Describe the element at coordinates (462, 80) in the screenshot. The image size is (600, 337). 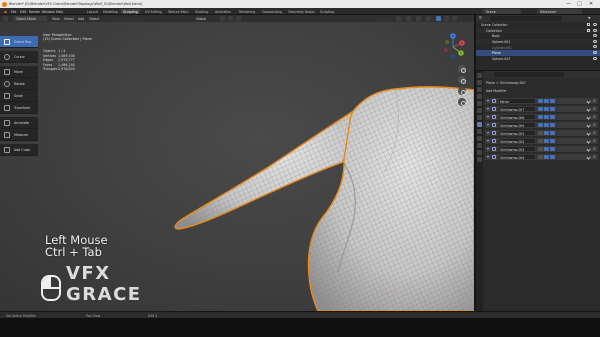
I see `pan-hand-icon` at that location.